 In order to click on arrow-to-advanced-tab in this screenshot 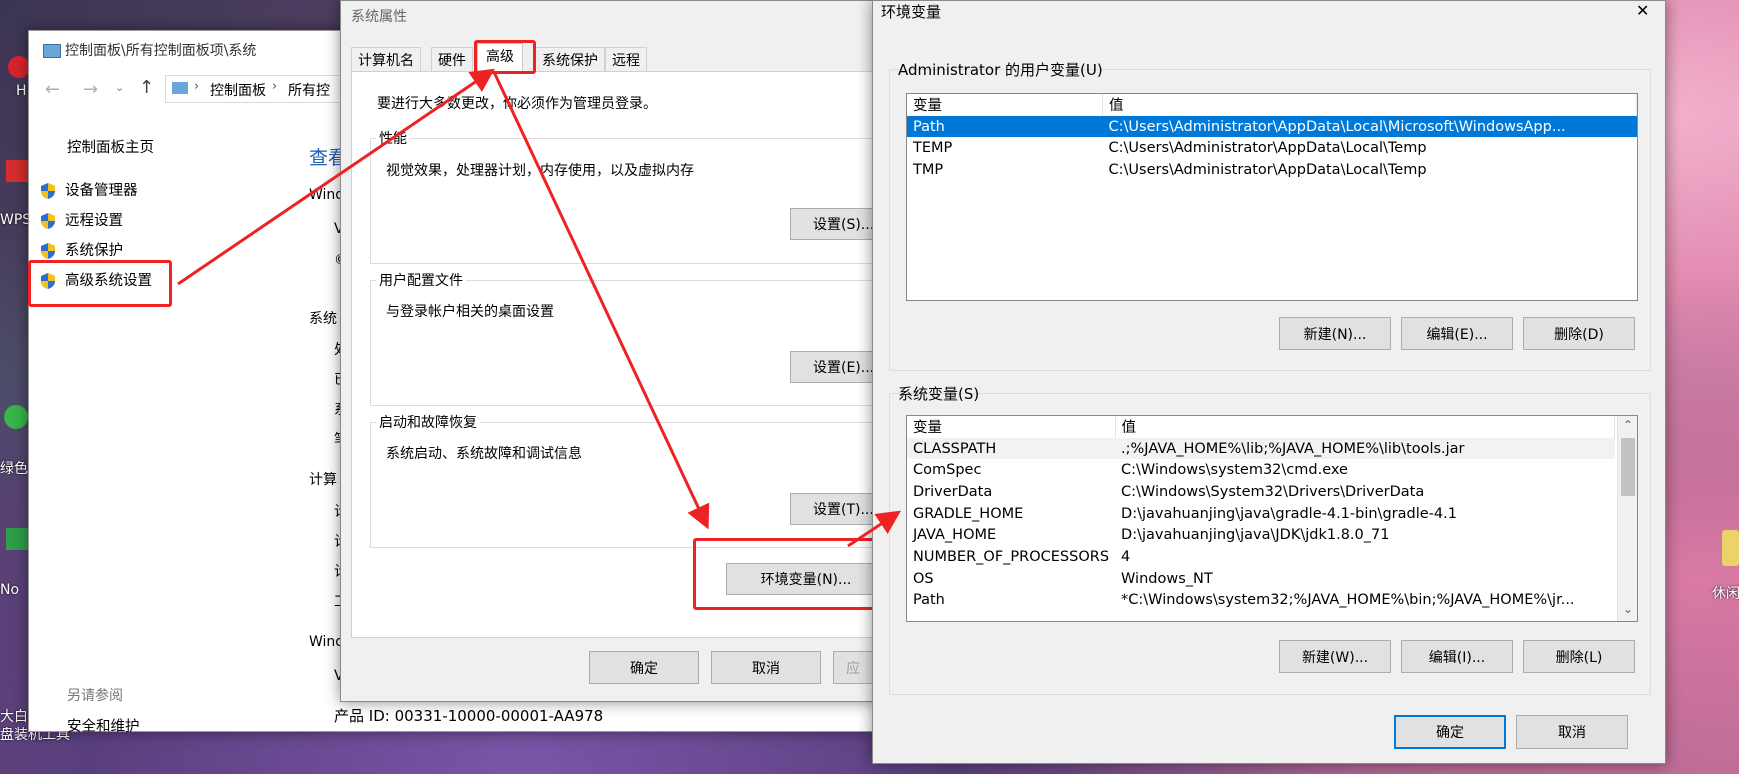, I will do `click(336, 177)`.